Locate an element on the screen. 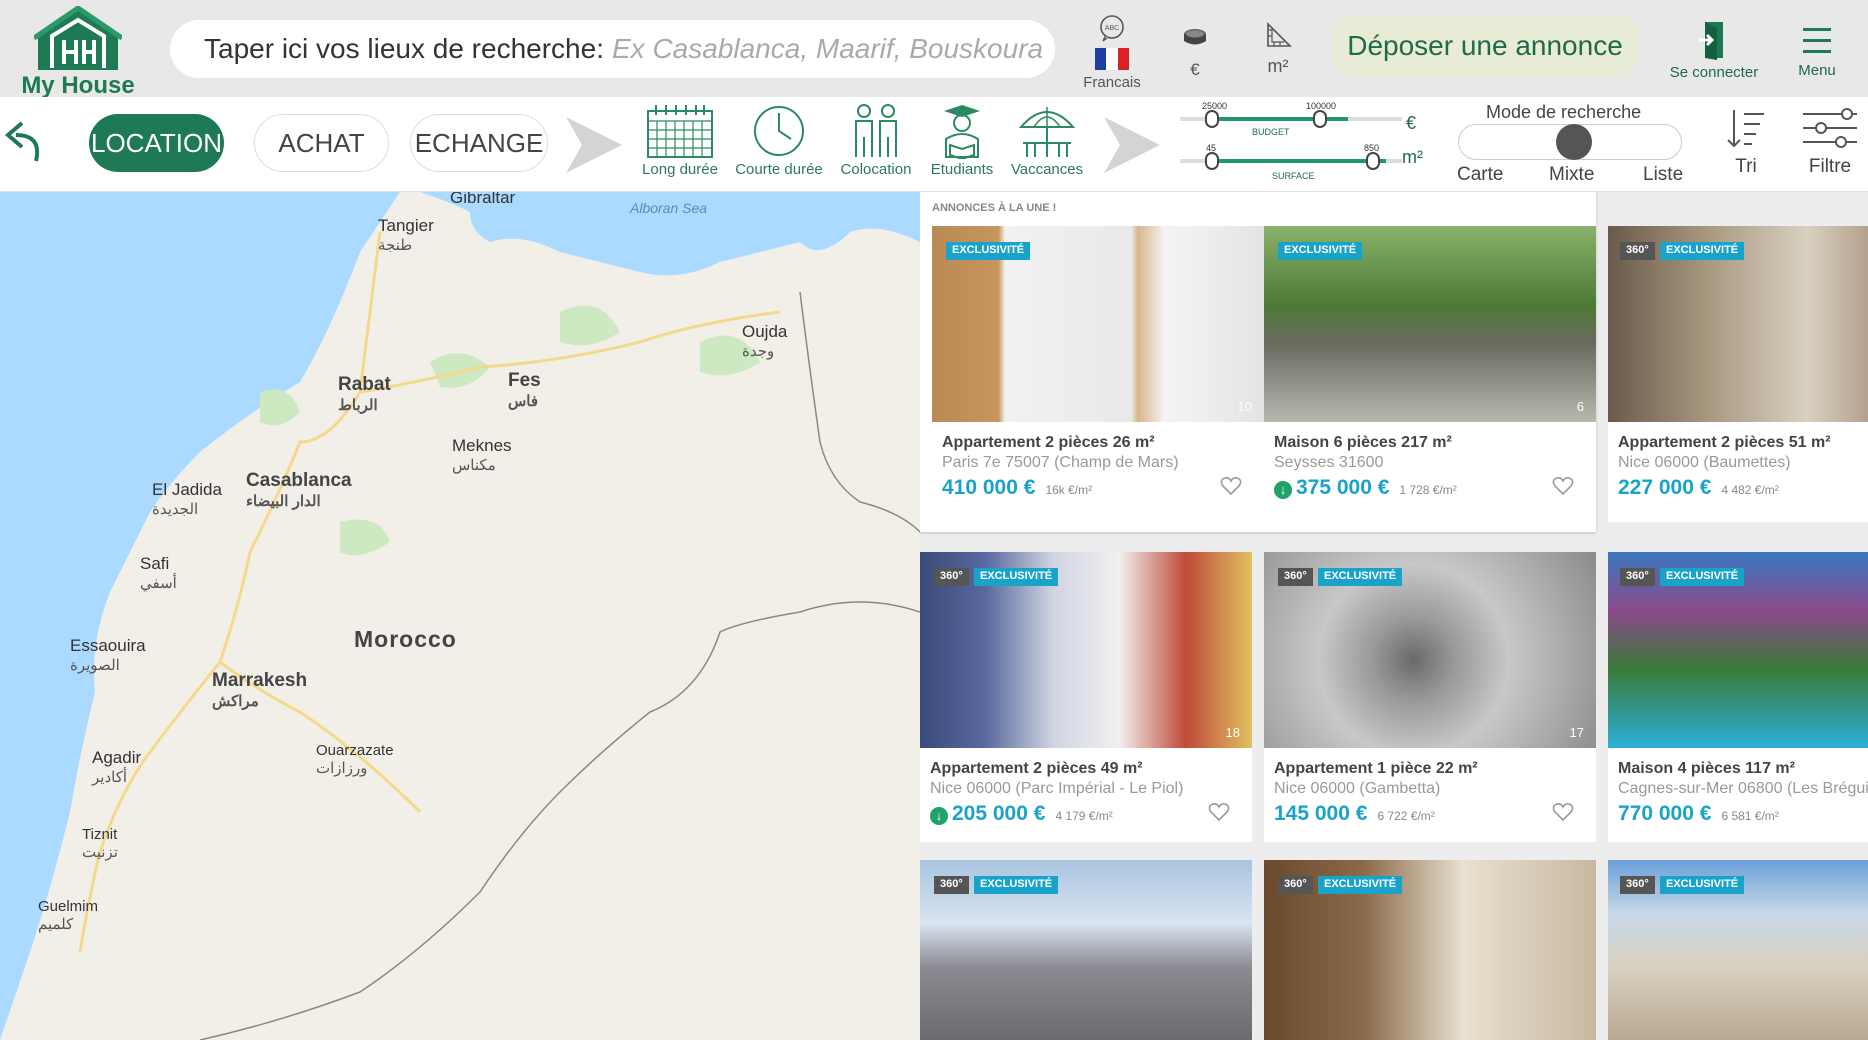  city-name-arabic: مراكش is located at coordinates (235, 701).